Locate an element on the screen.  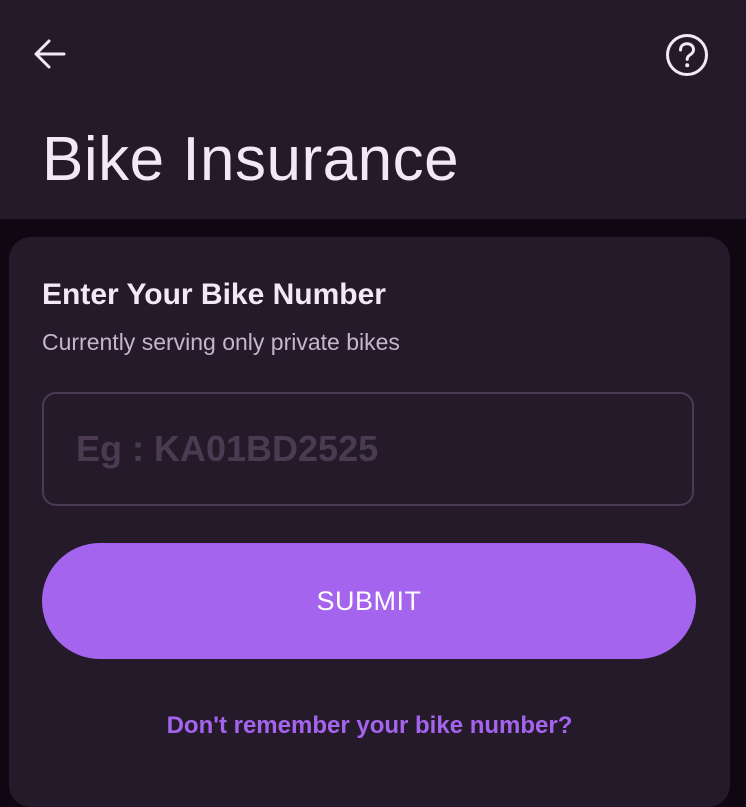
question-circle-icon is located at coordinates (687, 55).